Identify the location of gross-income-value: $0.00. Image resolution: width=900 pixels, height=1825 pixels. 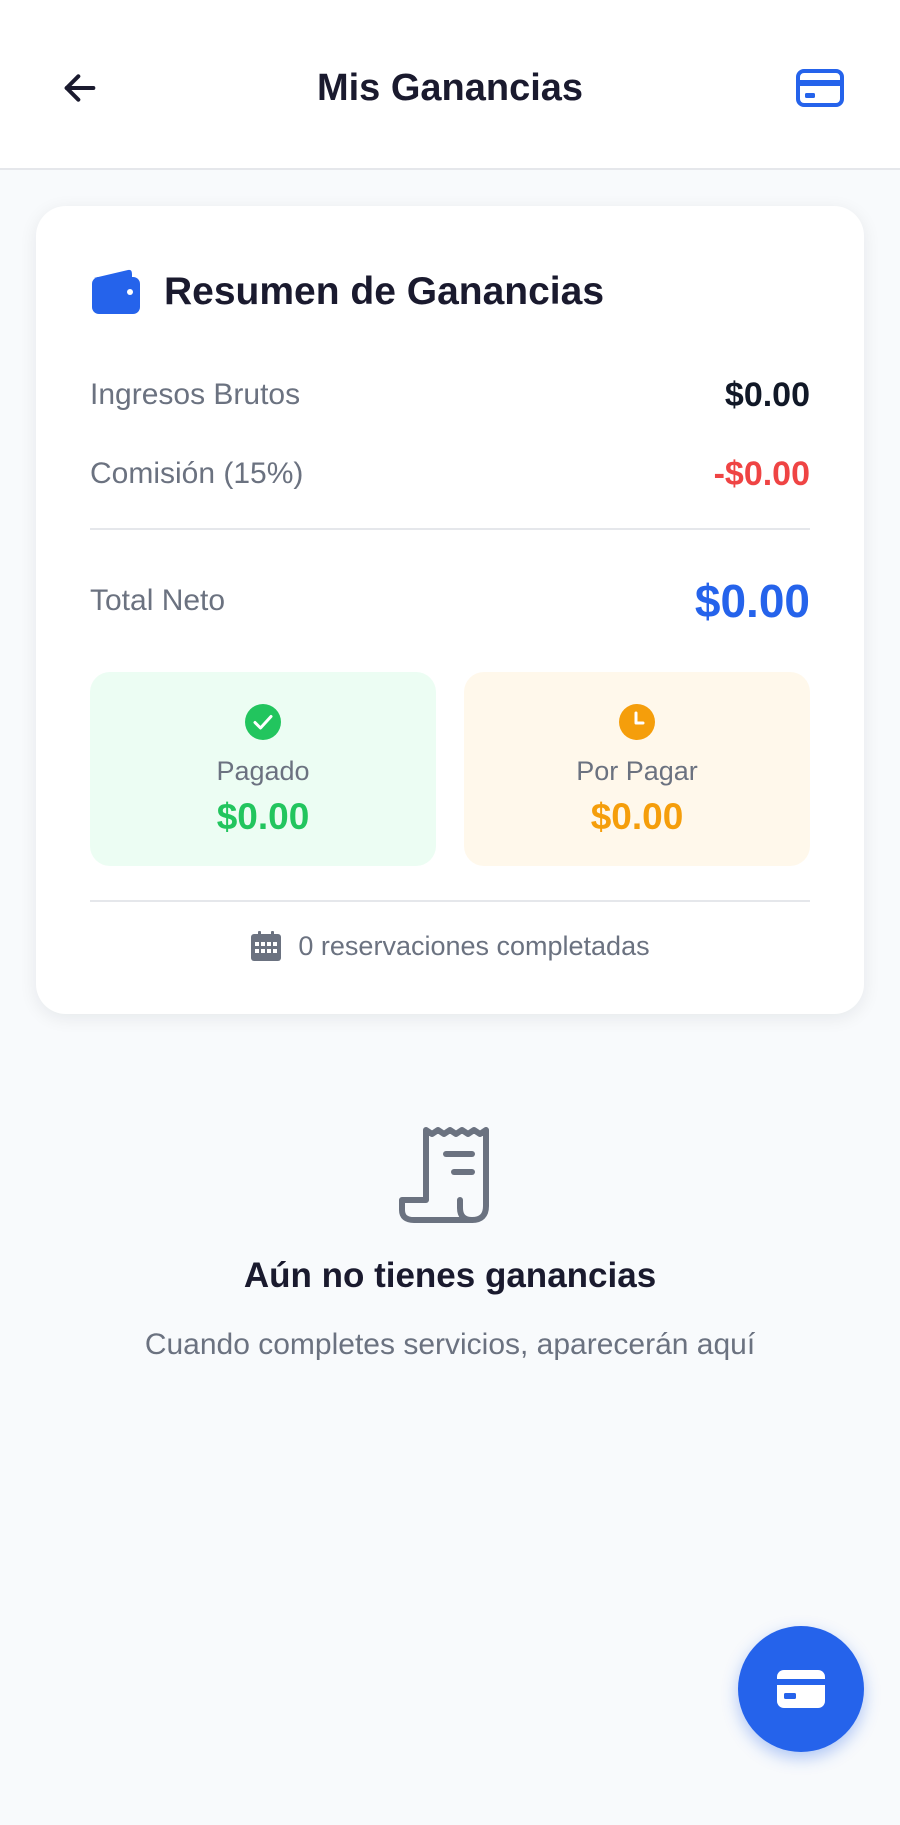
(767, 394).